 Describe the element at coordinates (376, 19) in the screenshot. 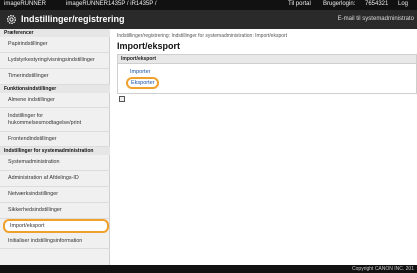

I see `admin-email-link: E-mail til systemadministrato` at that location.